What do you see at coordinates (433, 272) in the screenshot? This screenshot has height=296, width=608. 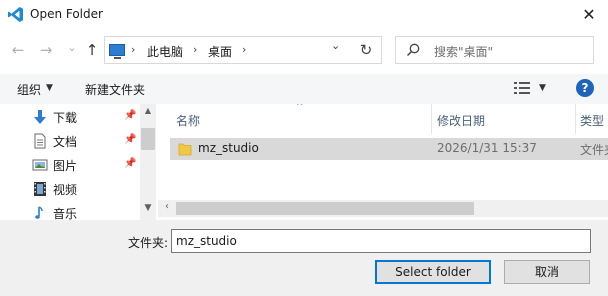 I see `select-folder-button: Select folder` at bounding box center [433, 272].